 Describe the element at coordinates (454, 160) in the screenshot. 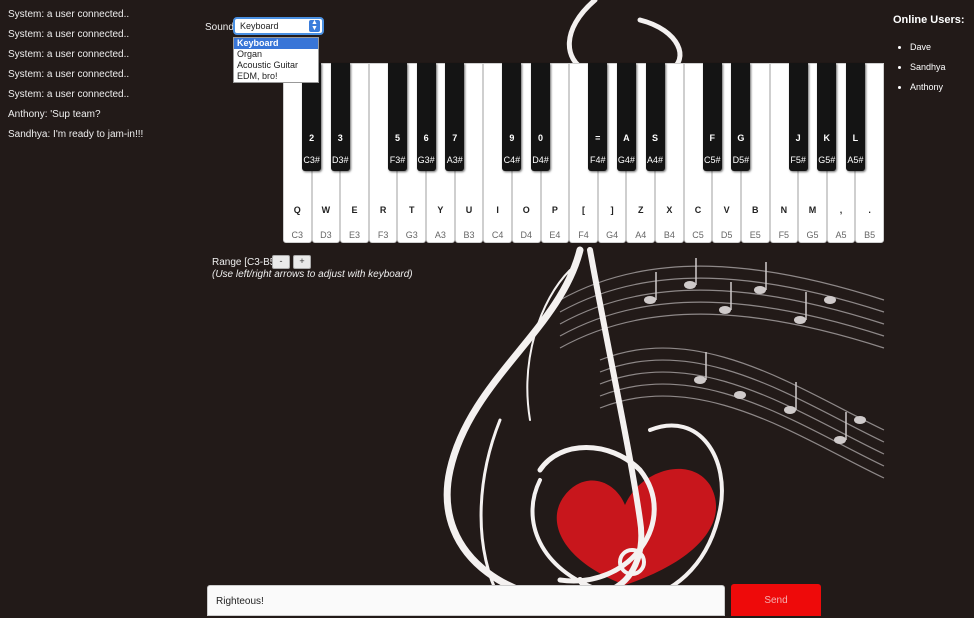

I see `black-key-note: A3#` at that location.